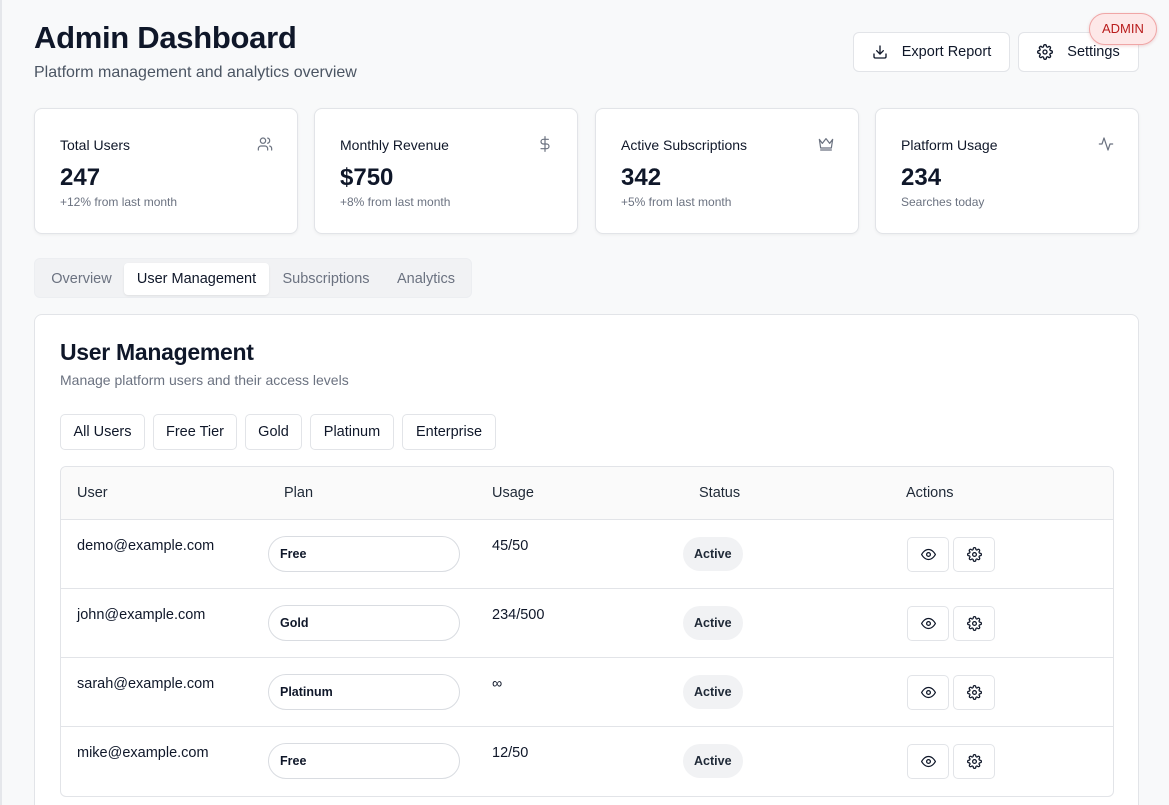 The image size is (1169, 805). Describe the element at coordinates (81, 279) in the screenshot. I see `tab-overview: Overview` at that location.